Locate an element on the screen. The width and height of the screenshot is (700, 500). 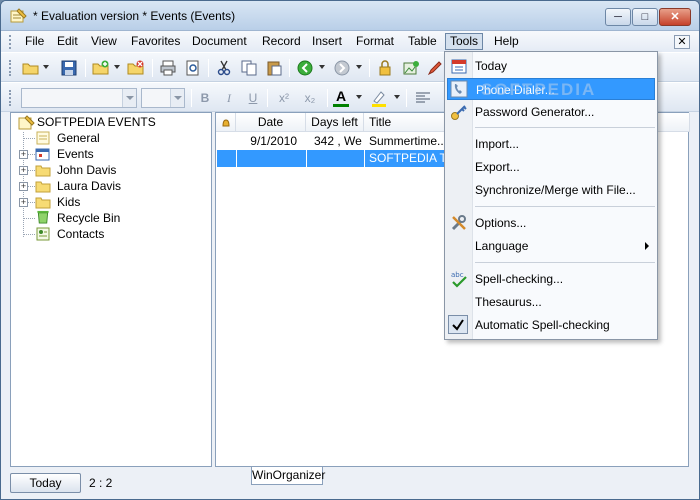
tree-item-label: Events is located at coordinates (75, 154).